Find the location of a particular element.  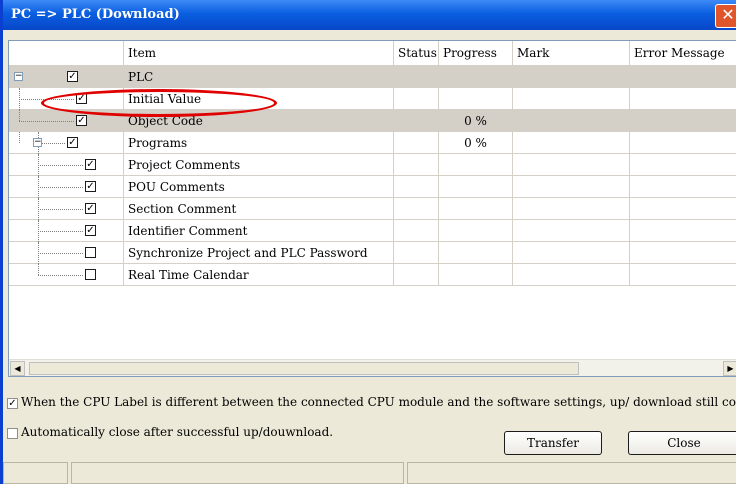

table-row: Real Time Calendar is located at coordinates (372, 275).